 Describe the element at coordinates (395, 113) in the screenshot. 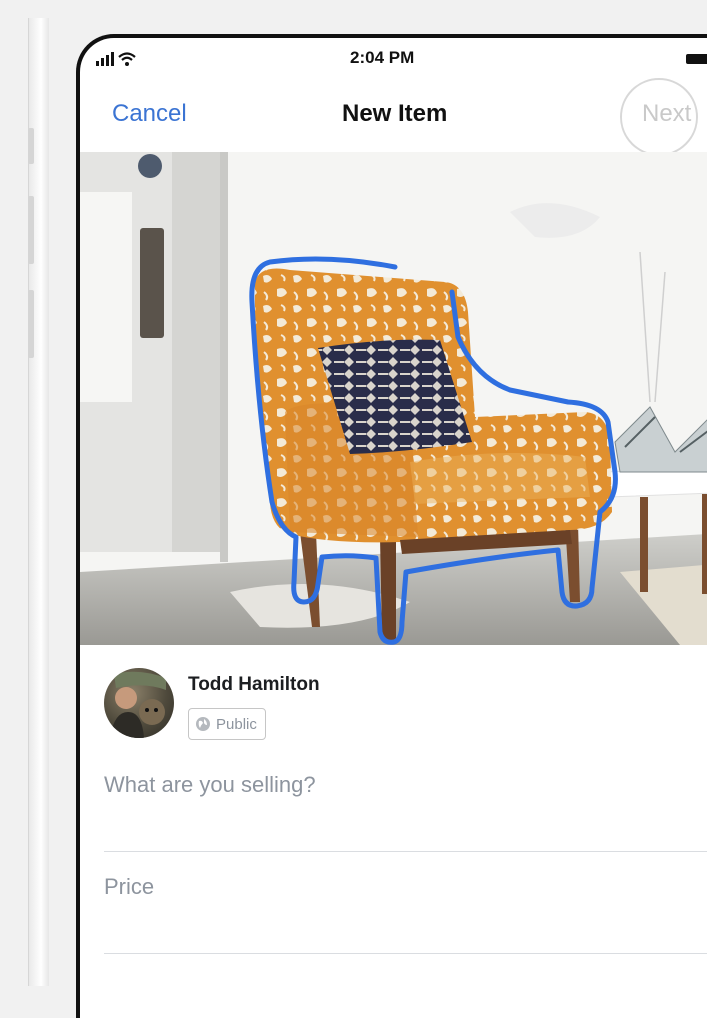

I see `page-title: New Item` at that location.